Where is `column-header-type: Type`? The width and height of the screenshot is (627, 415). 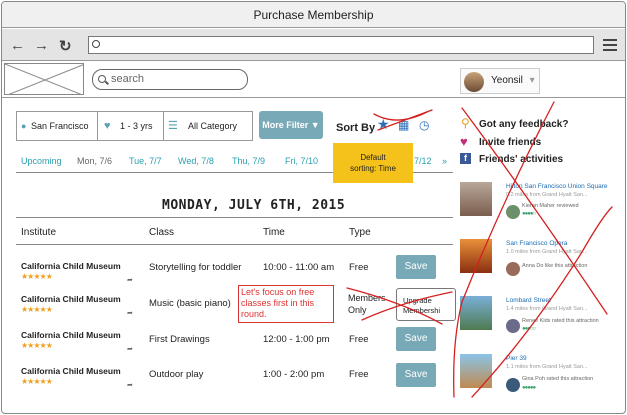
column-header-type: Type is located at coordinates (360, 232).